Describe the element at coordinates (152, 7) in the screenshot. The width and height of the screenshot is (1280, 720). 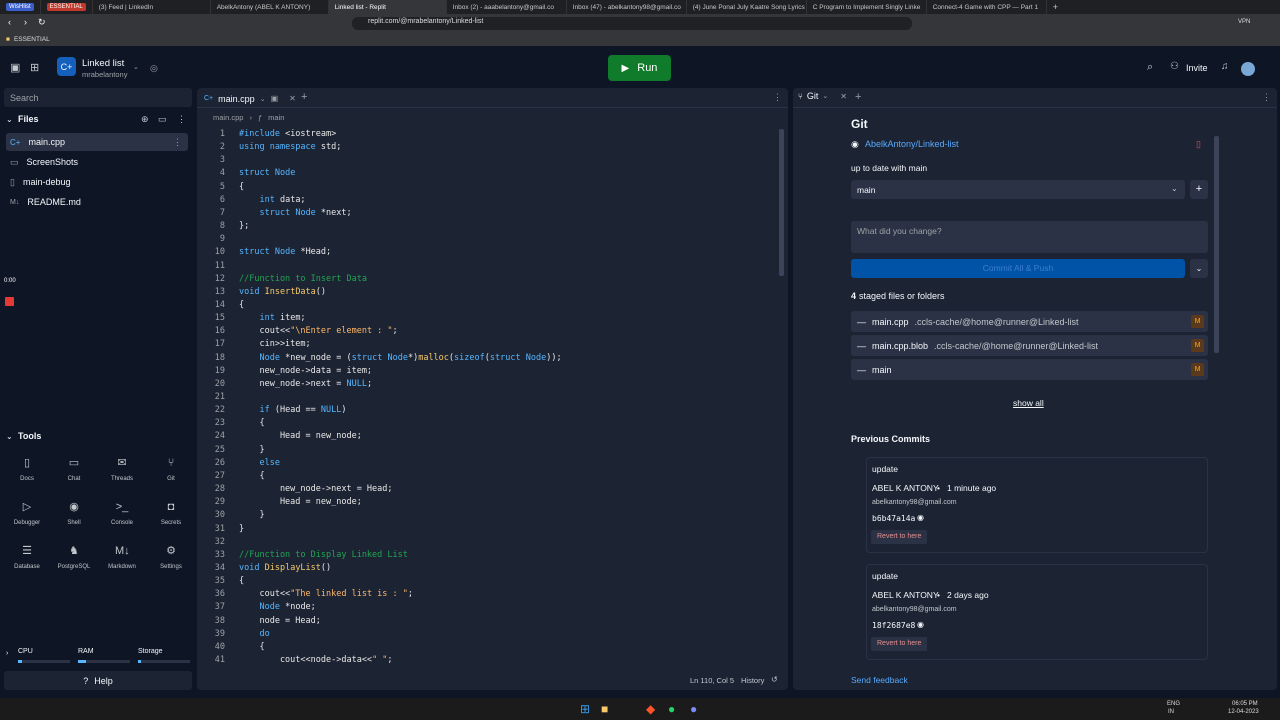
I see `browser-tab: (3) Feed | LinkedIn` at that location.